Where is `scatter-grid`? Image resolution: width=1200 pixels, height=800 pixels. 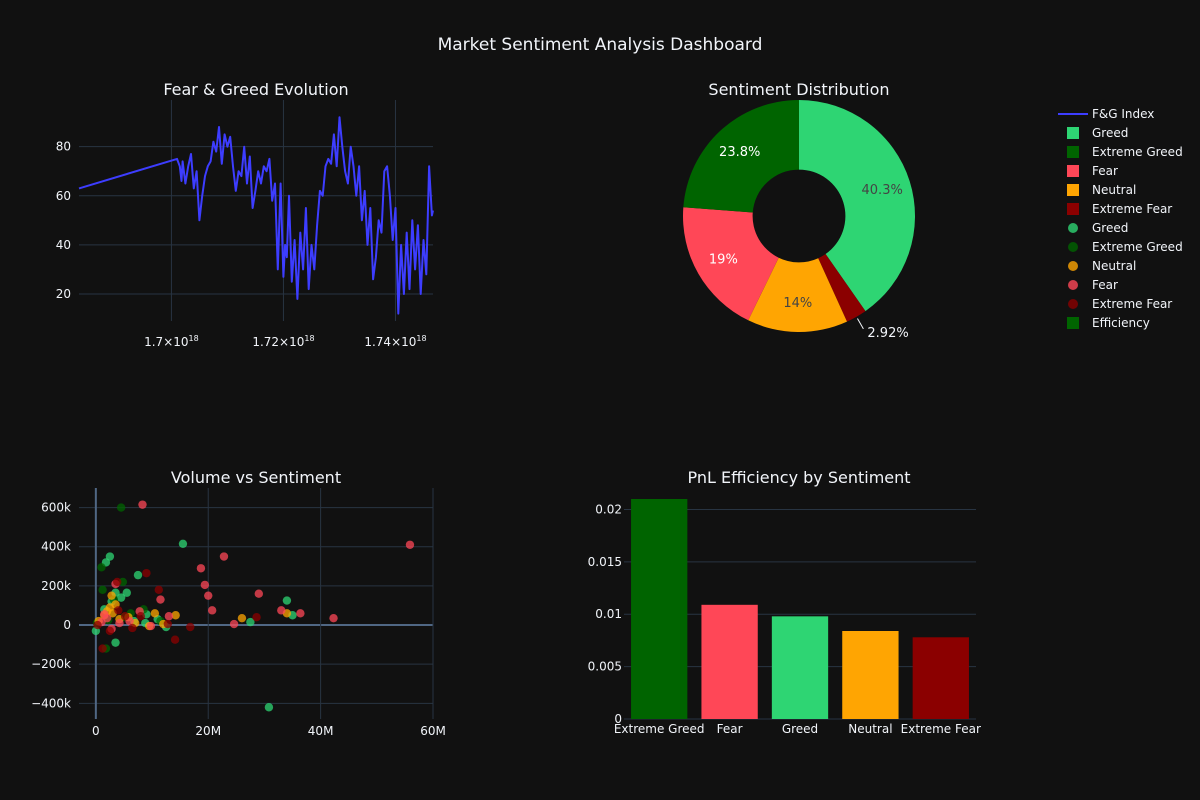 scatter-grid is located at coordinates (256, 603).